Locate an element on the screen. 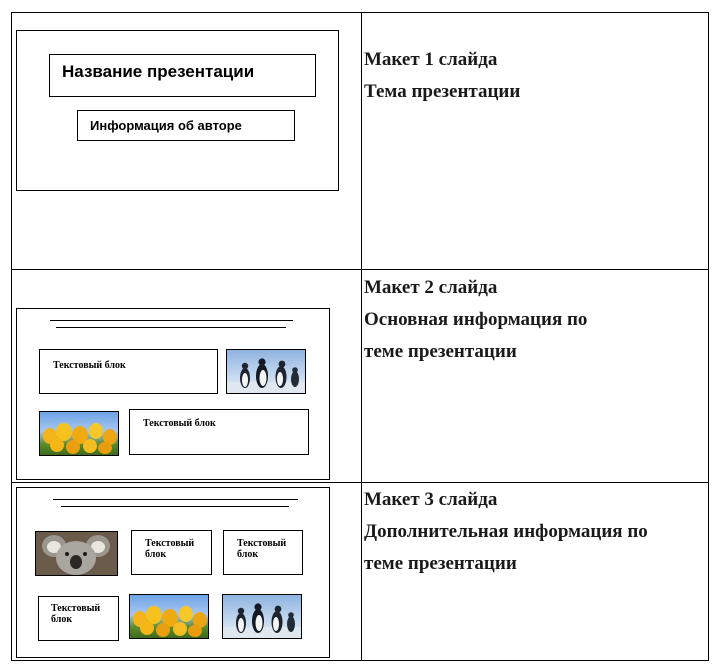  tulips-image is located at coordinates (79, 433).